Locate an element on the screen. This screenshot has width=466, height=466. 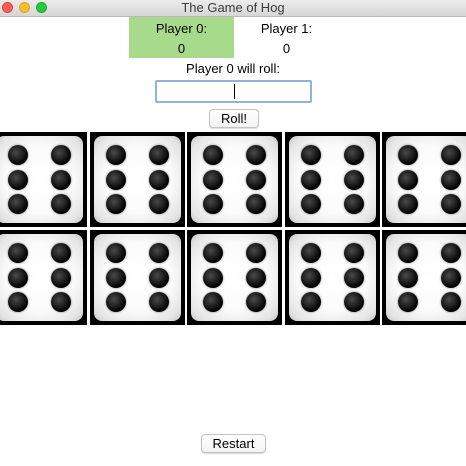
player-0-panel: Player 0: 0 is located at coordinates (181, 37).